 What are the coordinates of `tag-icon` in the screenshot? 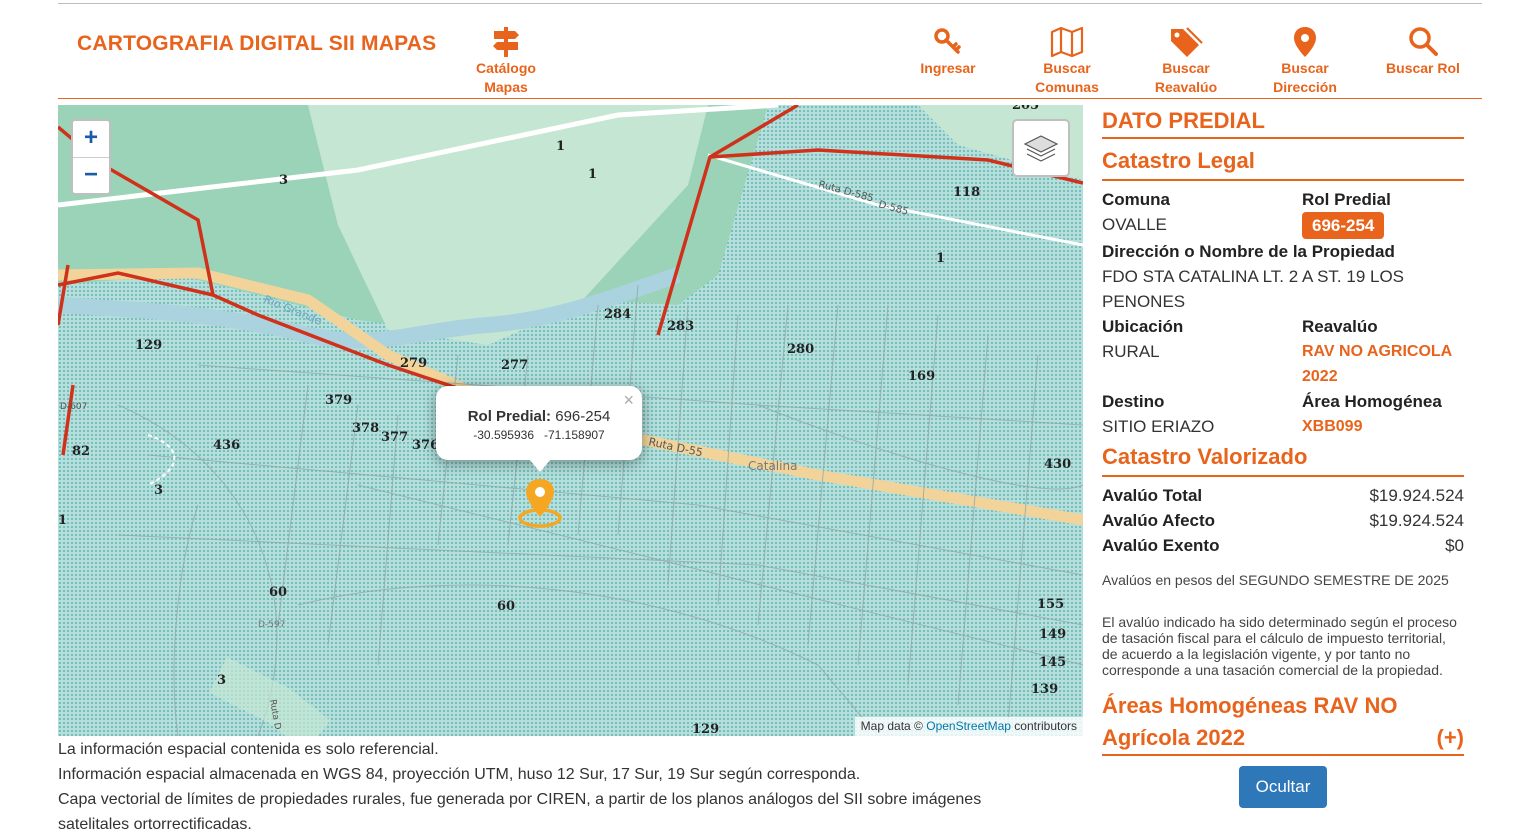 It's located at (1187, 42).